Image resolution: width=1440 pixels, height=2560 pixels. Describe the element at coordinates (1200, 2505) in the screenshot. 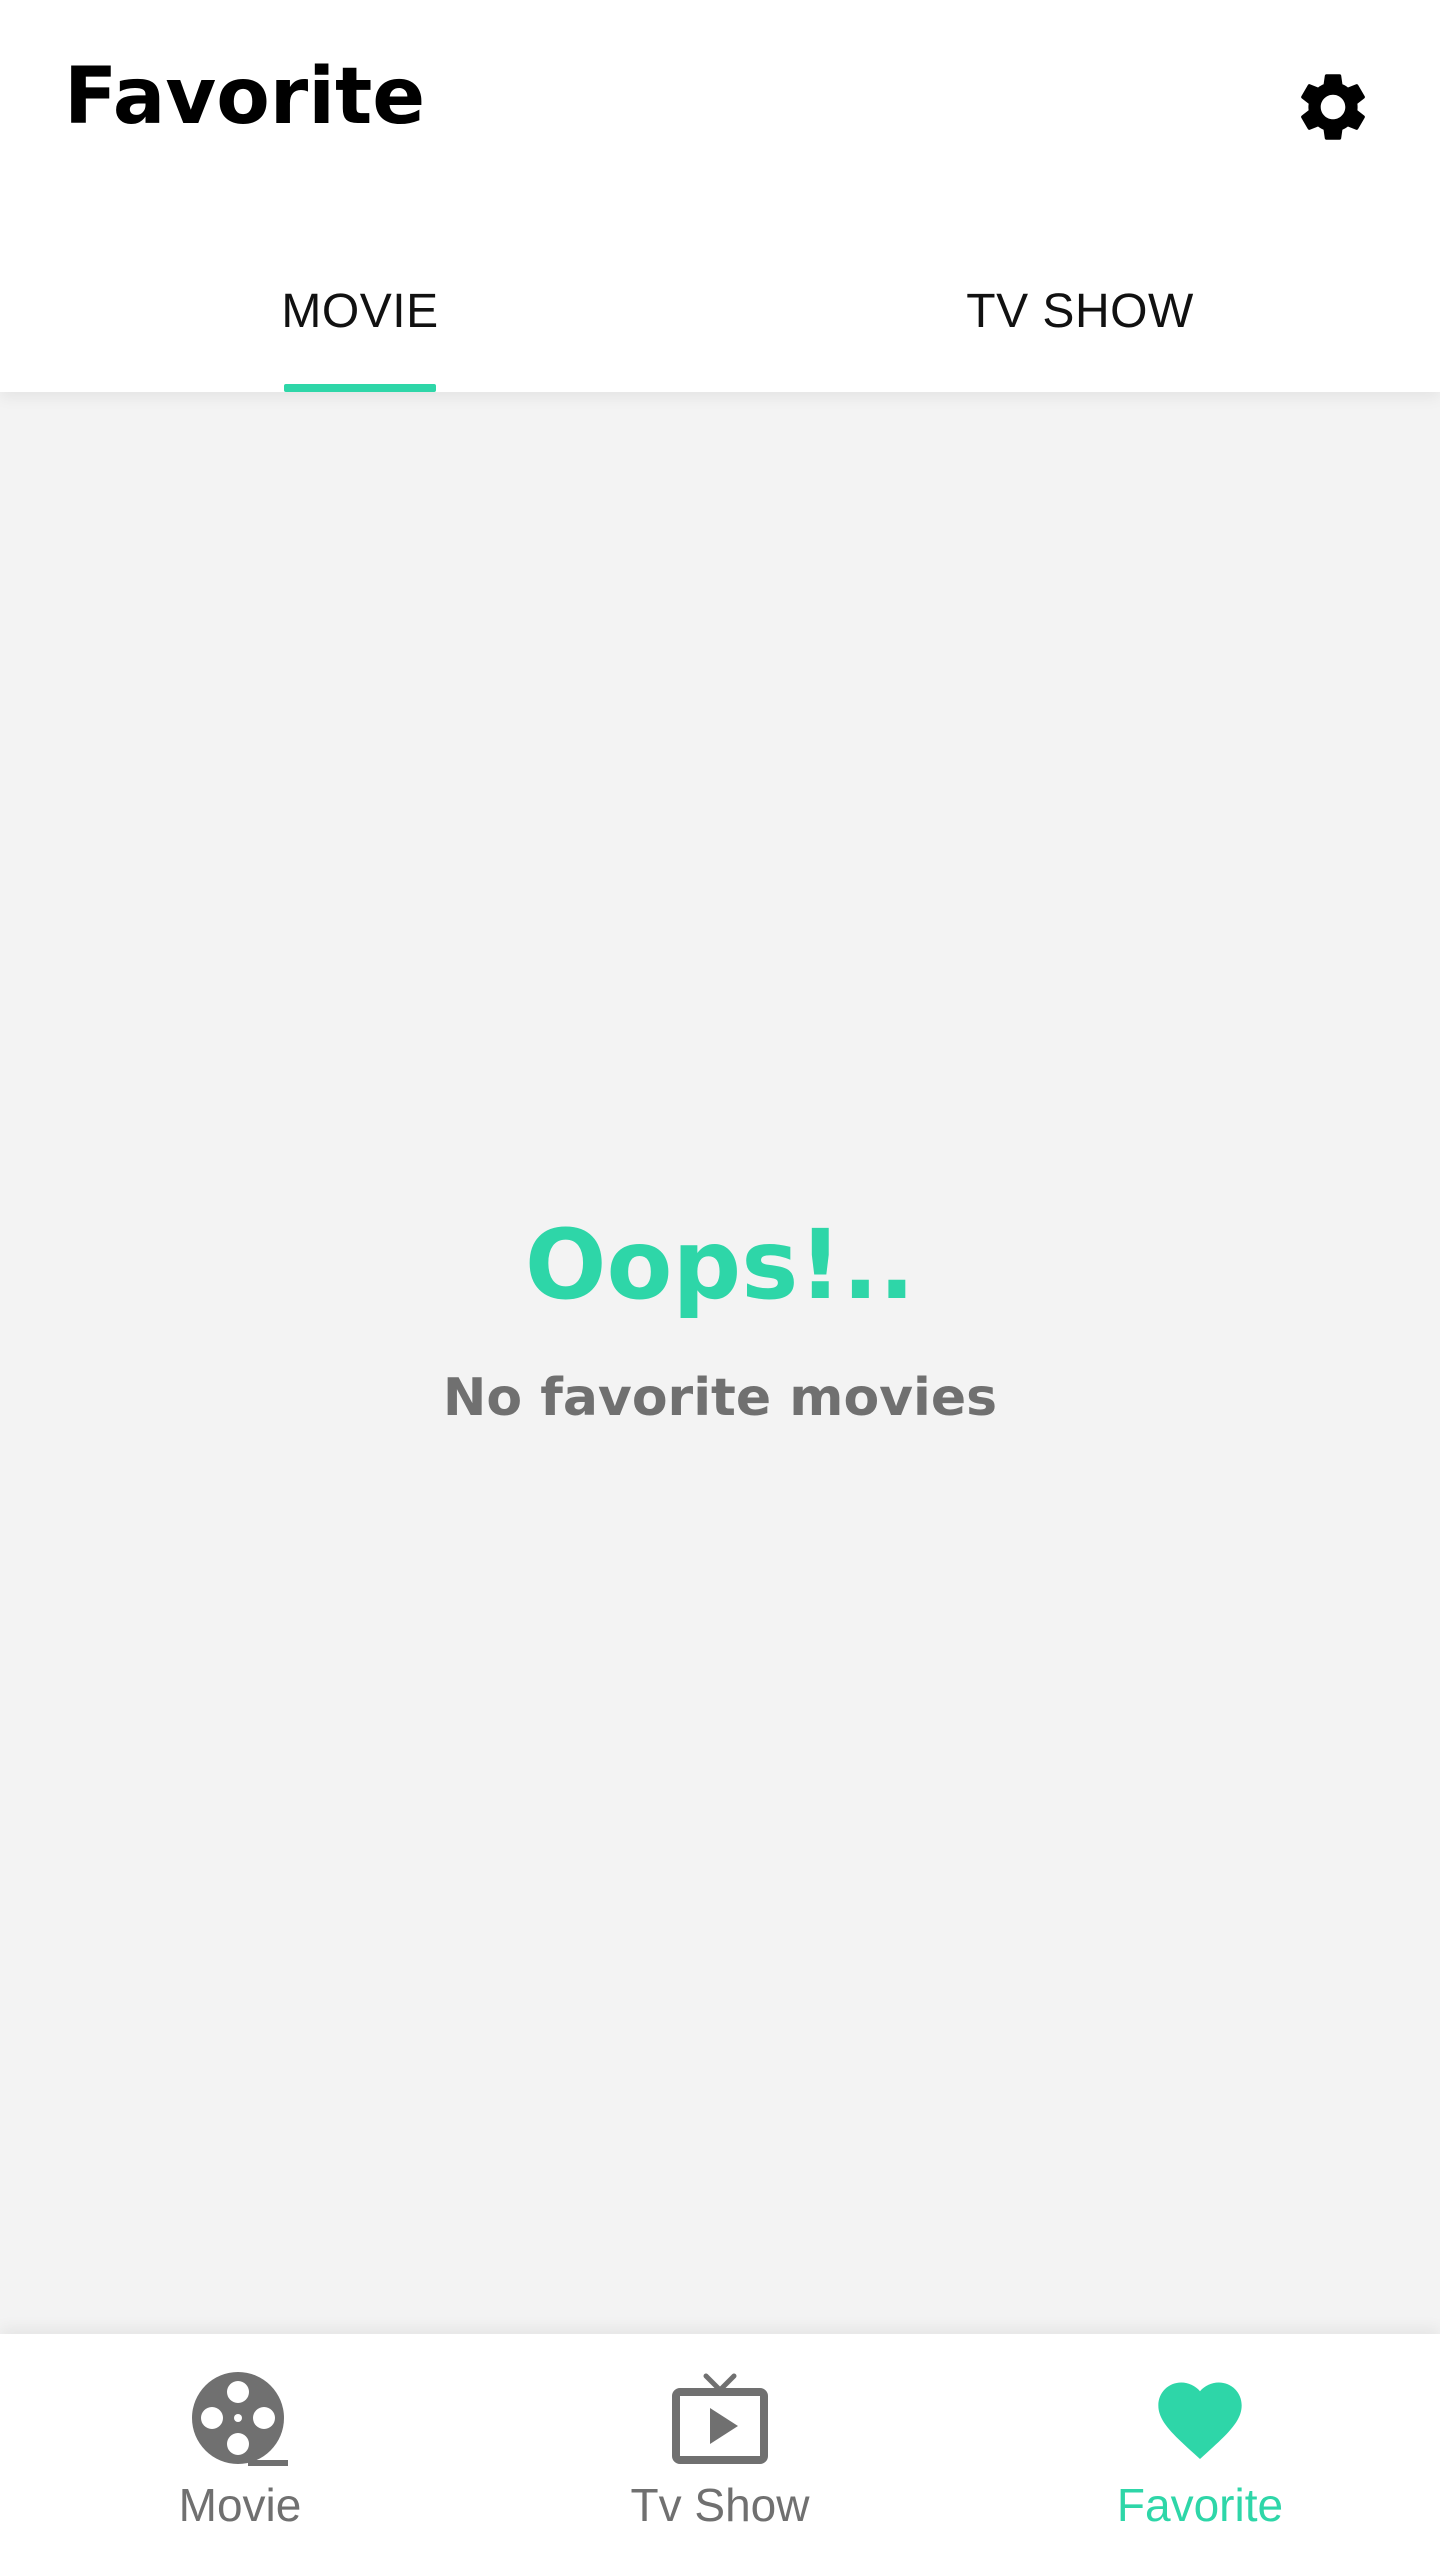

I see `nav-label-favorite: Favorite` at that location.